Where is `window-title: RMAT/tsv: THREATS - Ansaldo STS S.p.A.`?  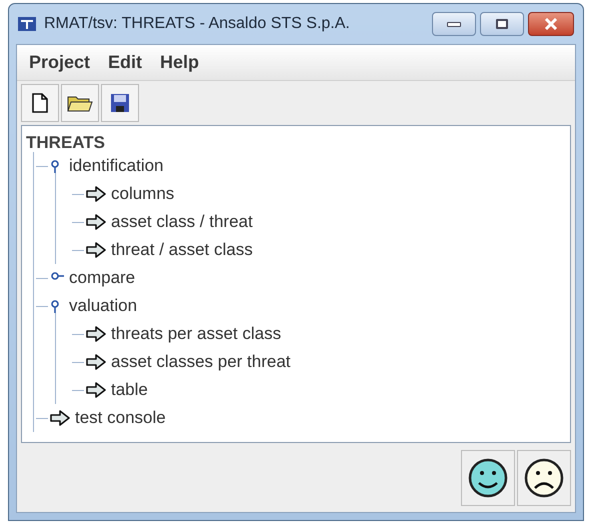 window-title: RMAT/tsv: THREATS - Ansaldo STS S.p.A. is located at coordinates (197, 24).